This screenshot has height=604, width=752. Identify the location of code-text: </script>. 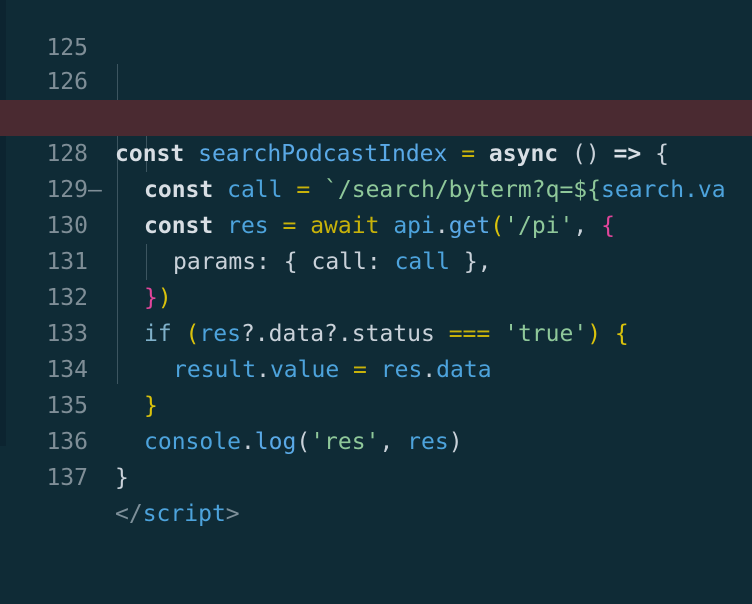
(177, 514).